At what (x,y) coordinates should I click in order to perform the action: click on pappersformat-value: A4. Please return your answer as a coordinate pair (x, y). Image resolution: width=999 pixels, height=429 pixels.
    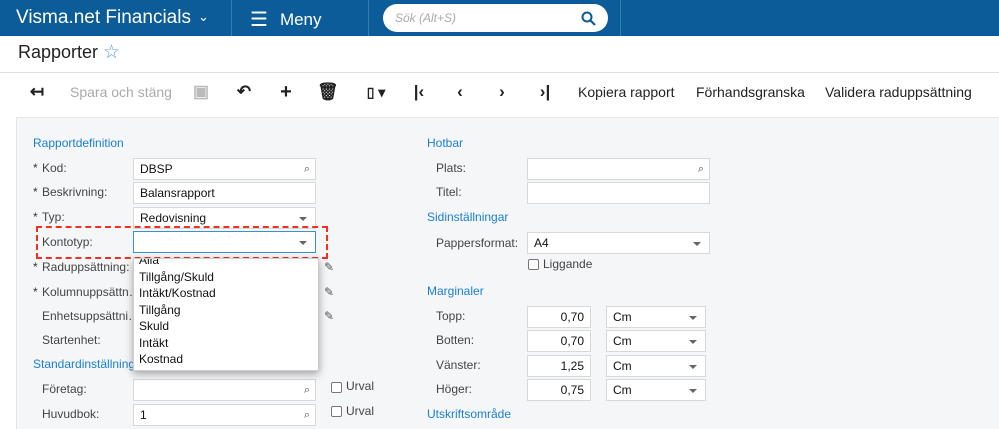
    Looking at the image, I should click on (541, 243).